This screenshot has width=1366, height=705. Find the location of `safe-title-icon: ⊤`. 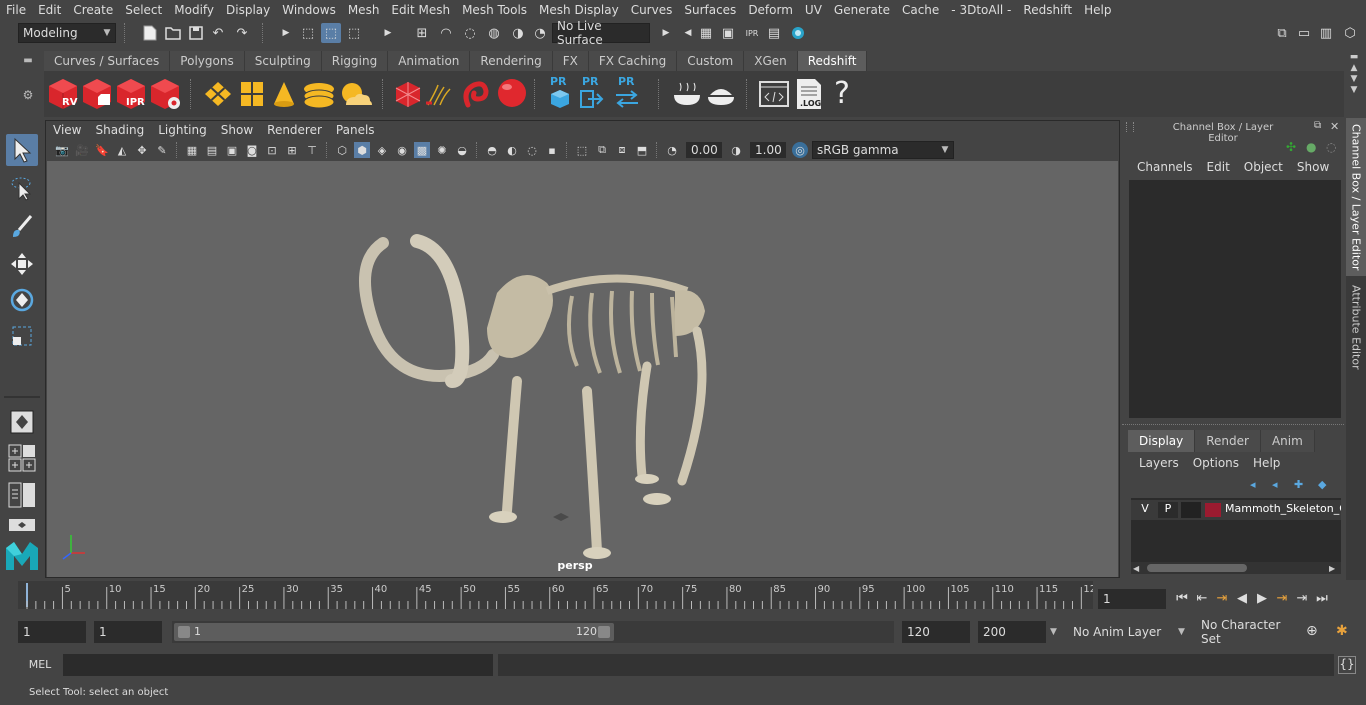

safe-title-icon: ⊤ is located at coordinates (312, 150).